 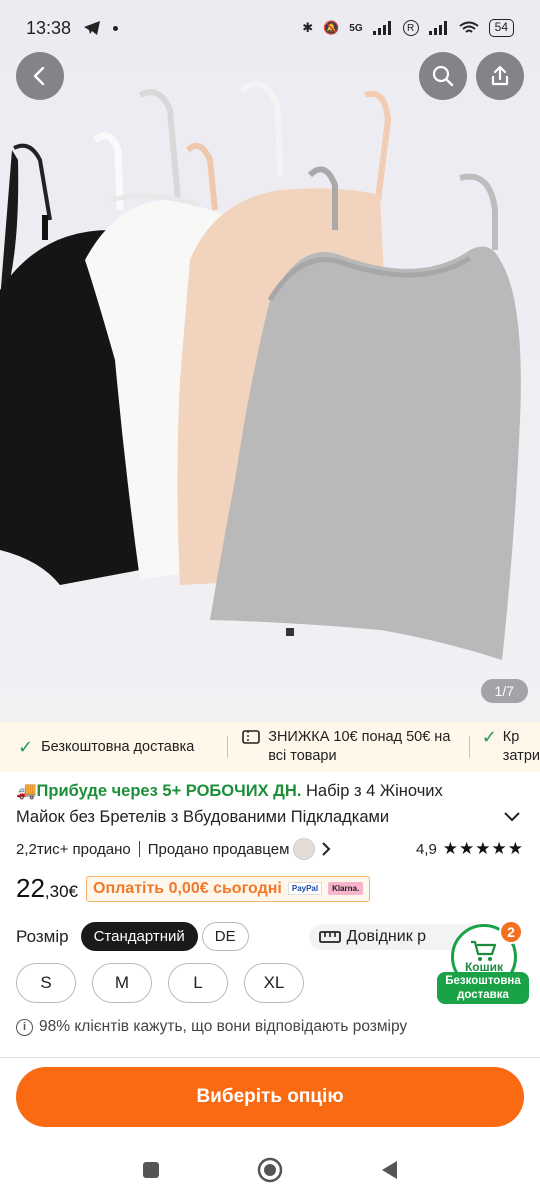 What do you see at coordinates (326, 849) in the screenshot?
I see `chevron-right-icon` at bounding box center [326, 849].